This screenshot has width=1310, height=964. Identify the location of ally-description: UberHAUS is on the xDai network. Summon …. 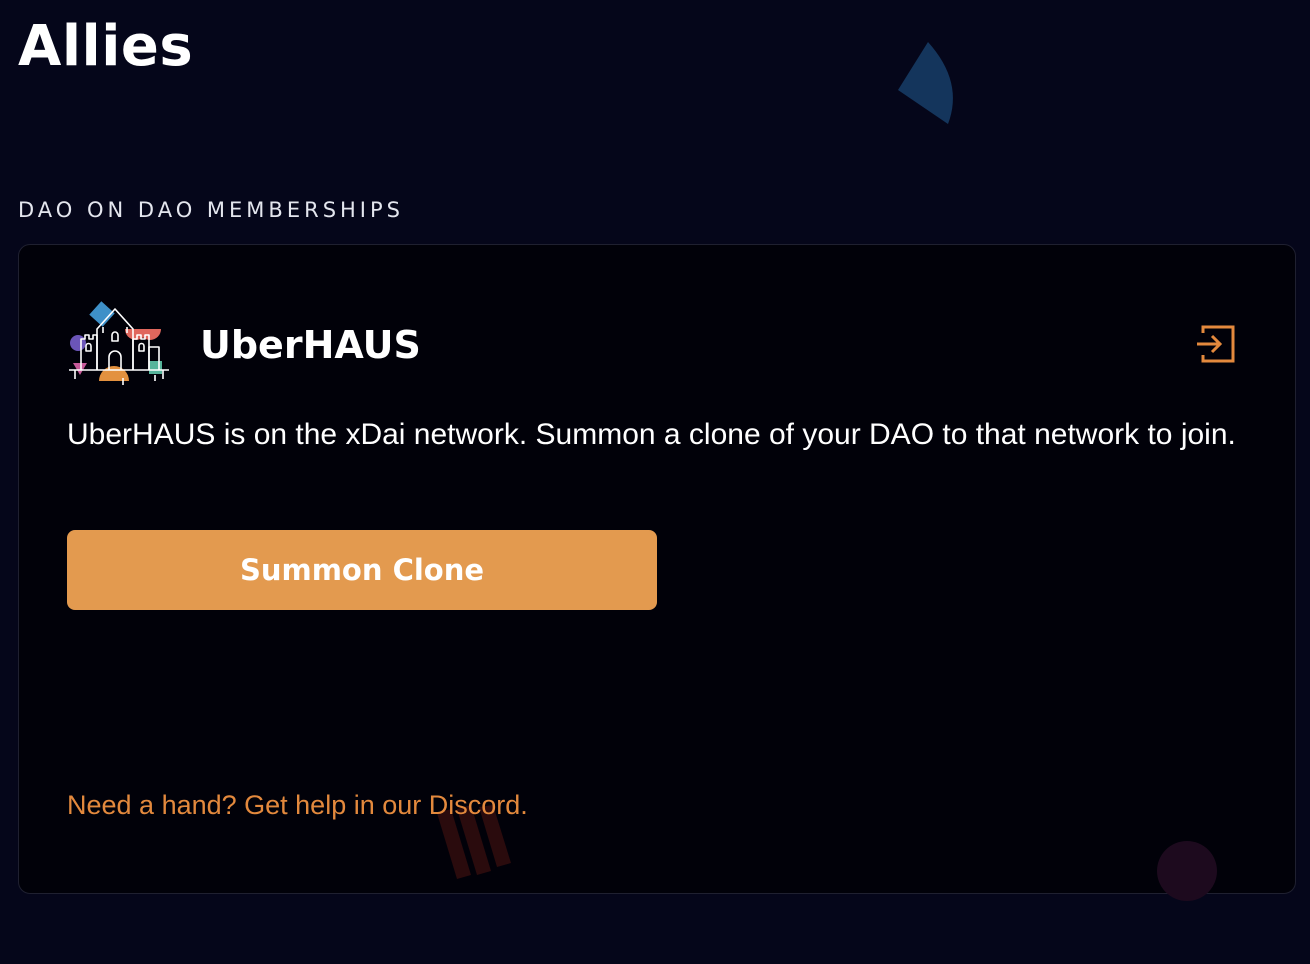
(651, 434).